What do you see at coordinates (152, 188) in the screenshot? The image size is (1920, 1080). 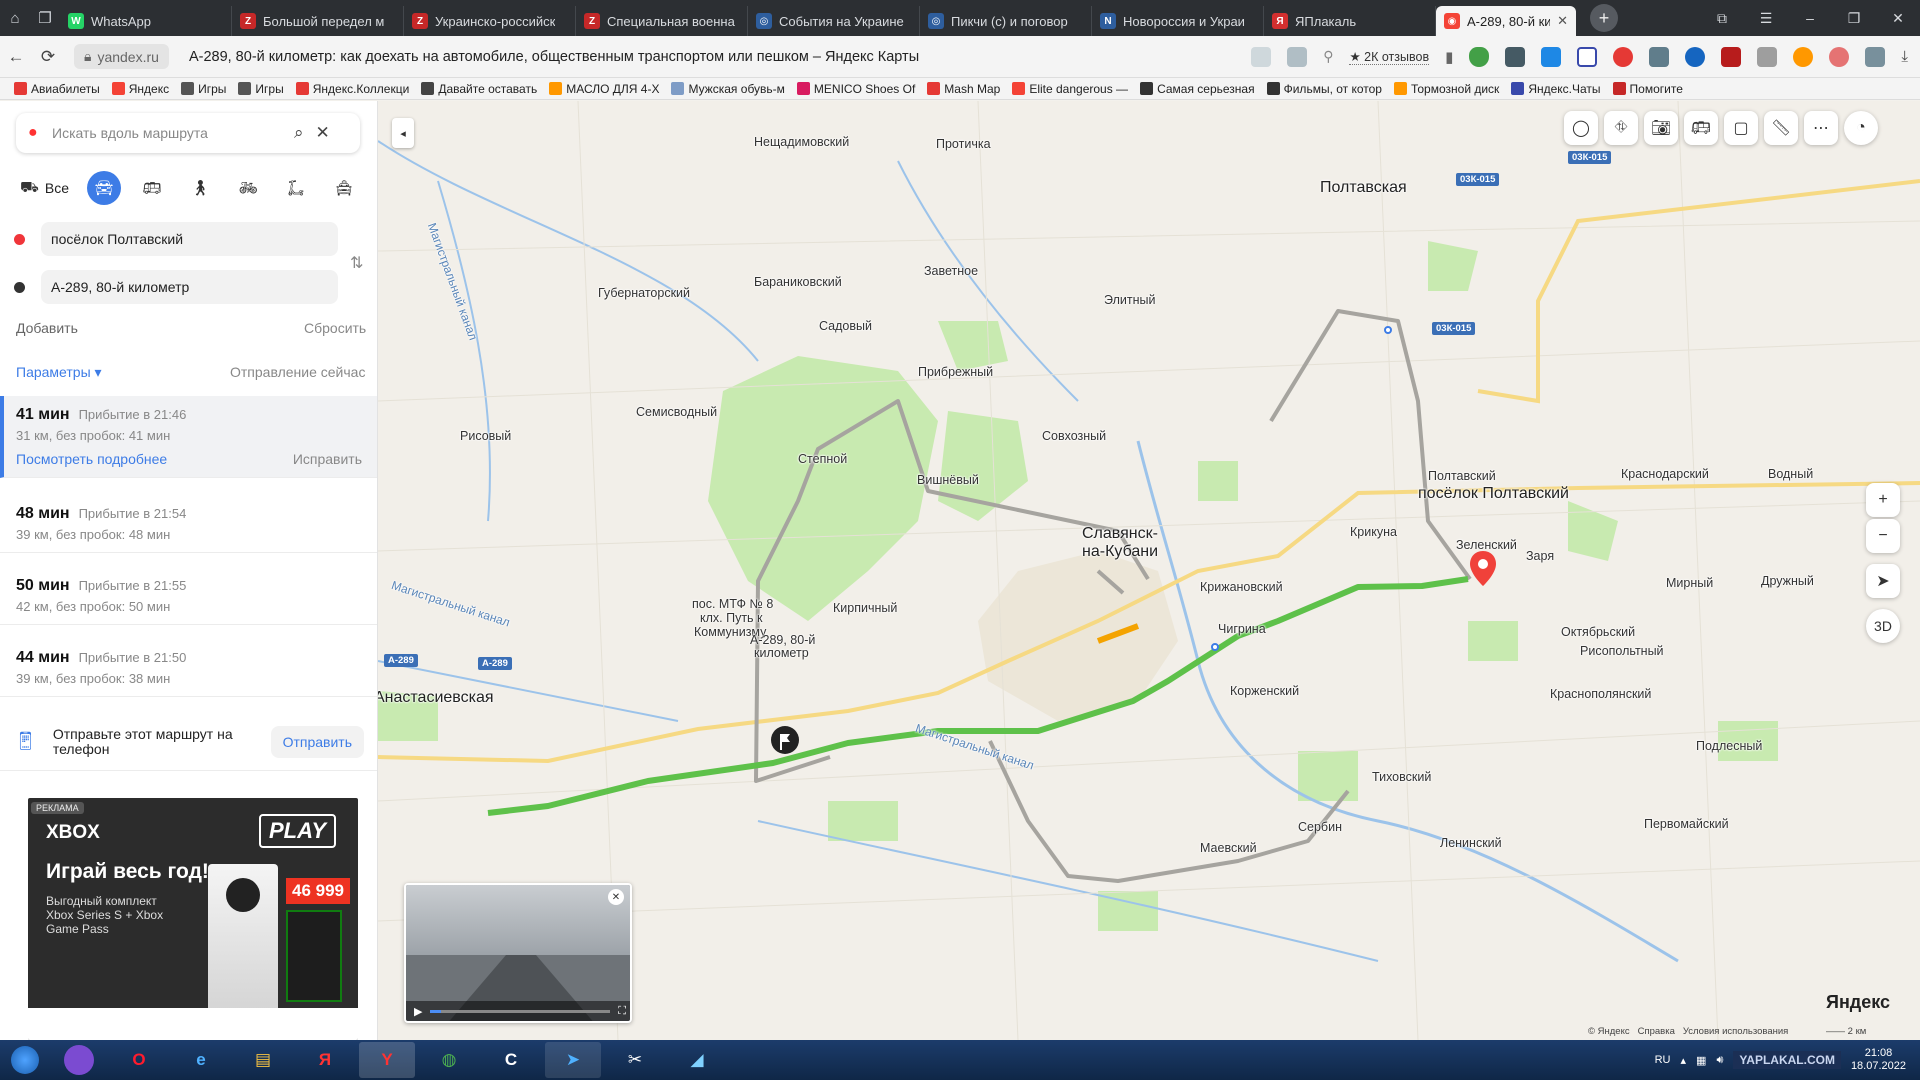 I see `mode-public-transport: 🚌︎` at bounding box center [152, 188].